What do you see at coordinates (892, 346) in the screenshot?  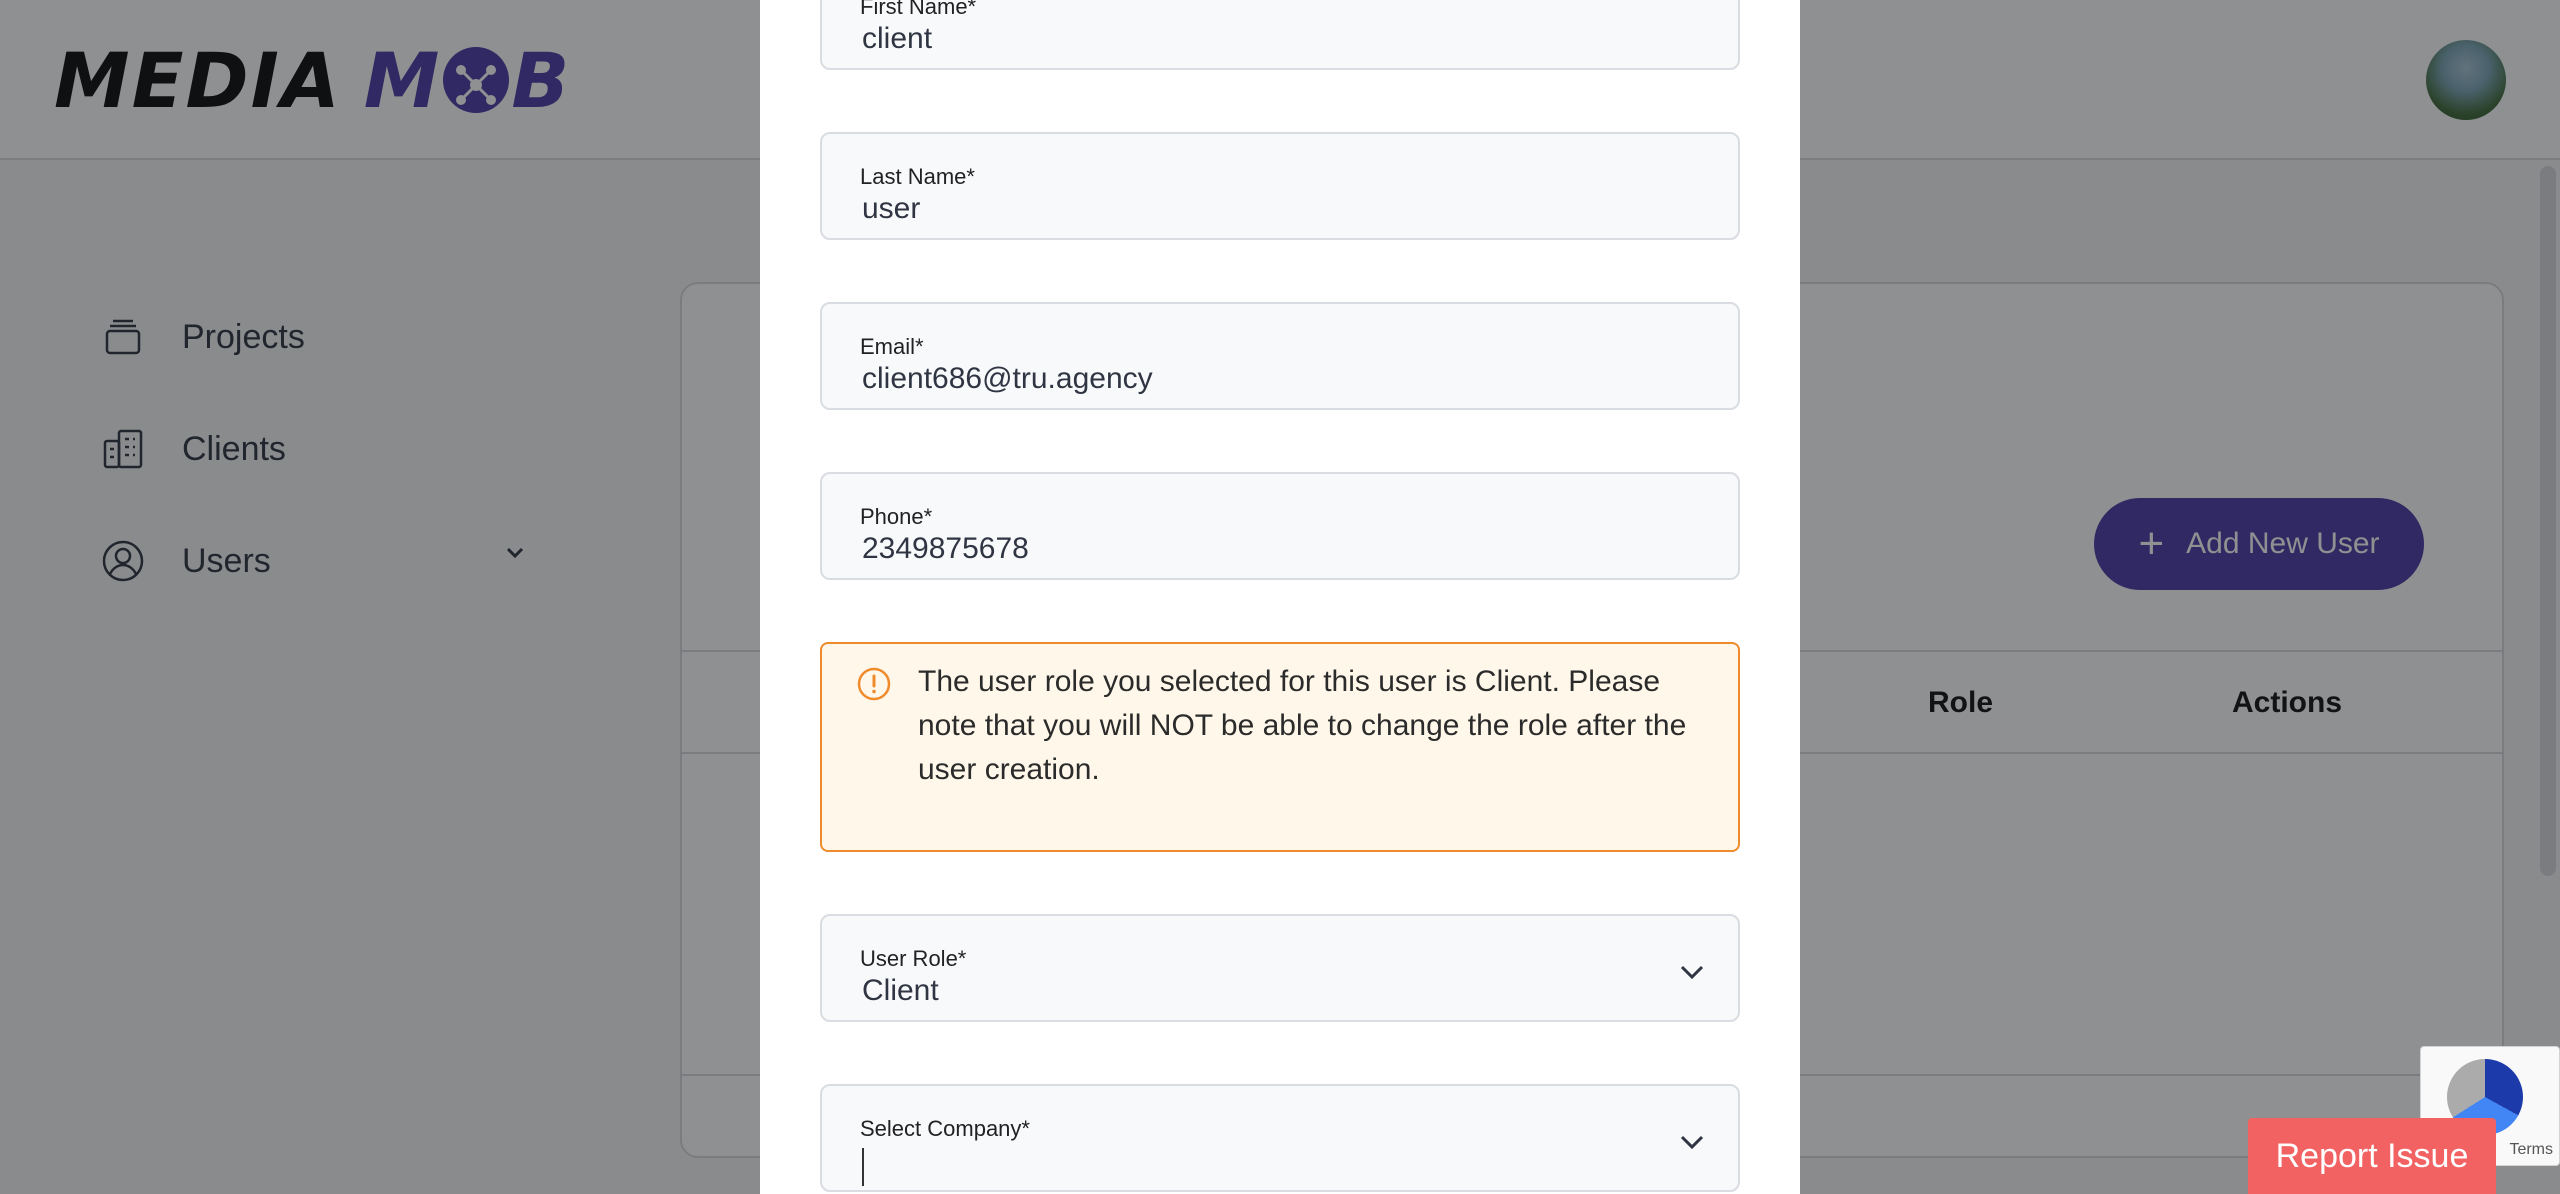 I see `email-label: Email*` at bounding box center [892, 346].